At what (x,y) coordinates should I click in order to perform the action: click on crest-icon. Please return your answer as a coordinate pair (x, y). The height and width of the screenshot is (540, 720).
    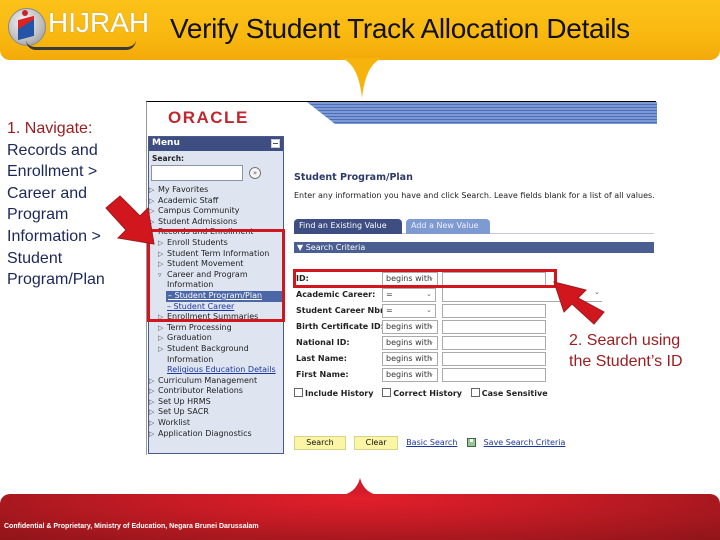
    Looking at the image, I should click on (25, 13).